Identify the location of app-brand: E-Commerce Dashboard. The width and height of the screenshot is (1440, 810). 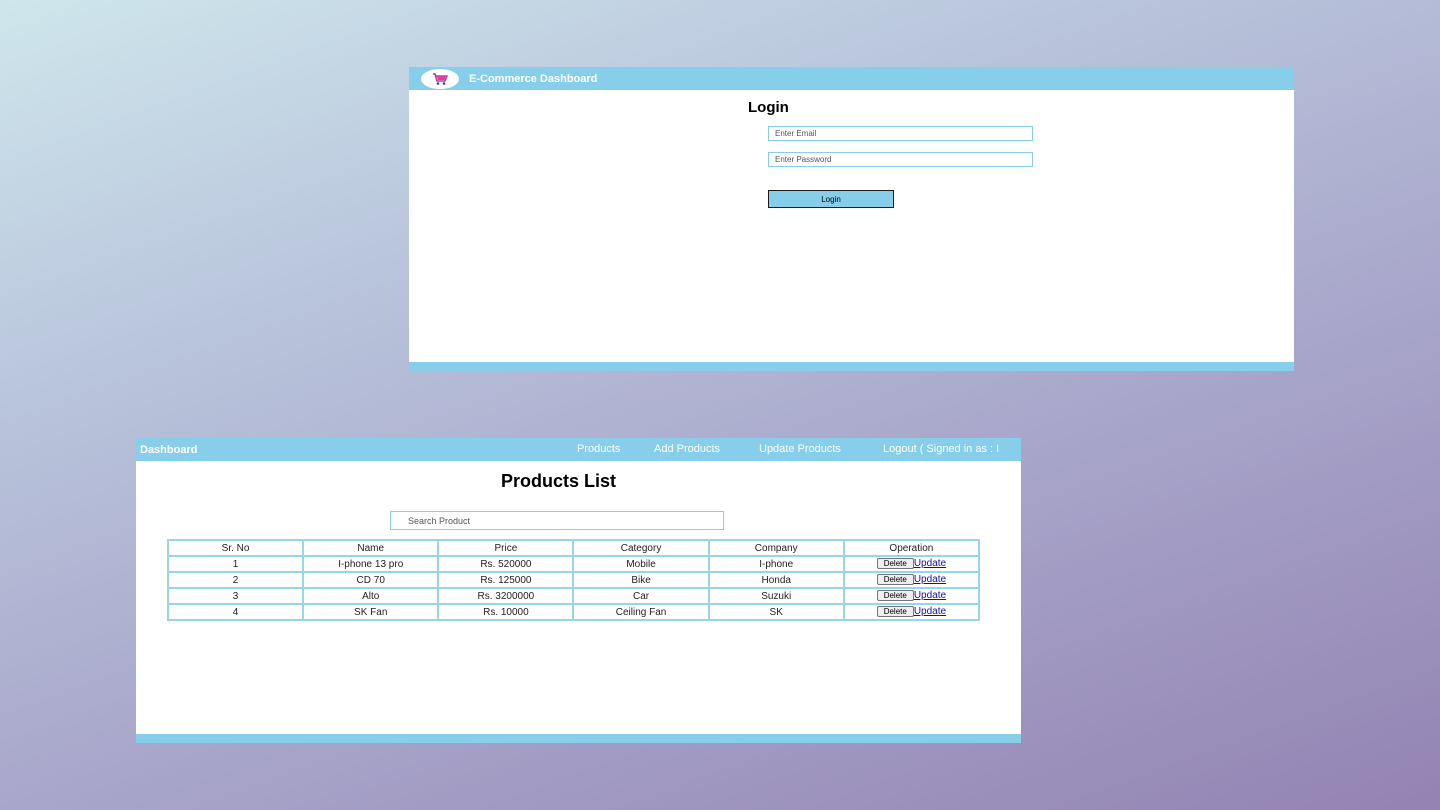
(533, 78).